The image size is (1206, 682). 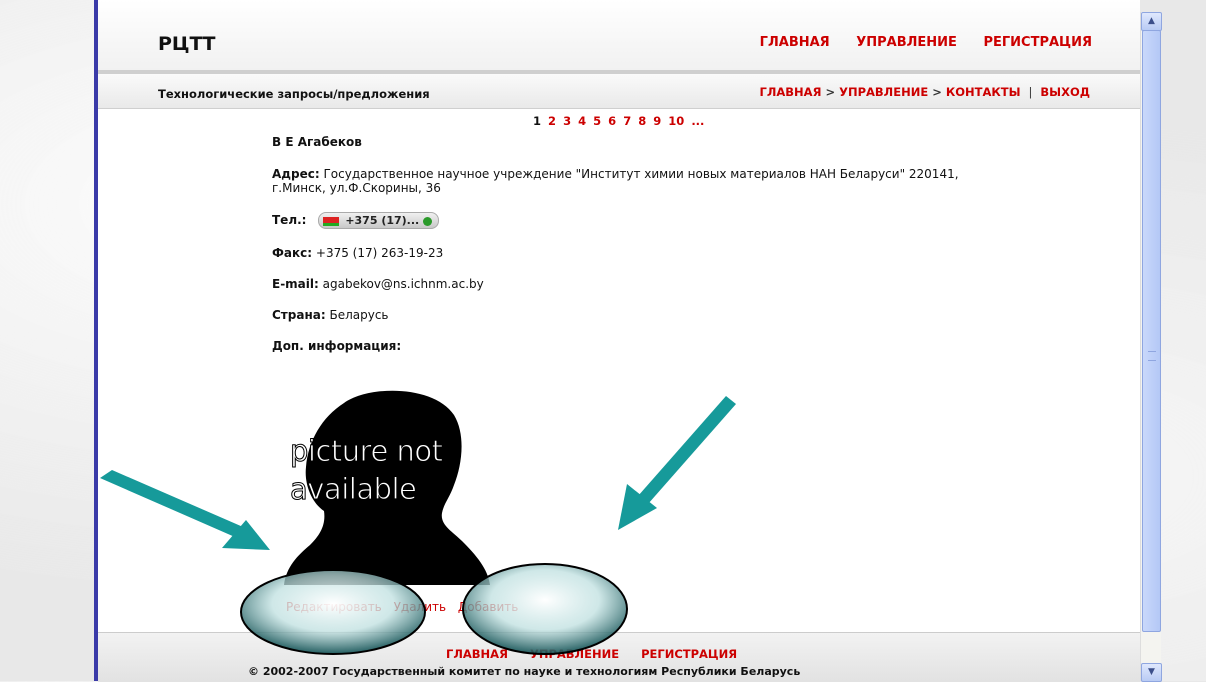 What do you see at coordinates (552, 121) in the screenshot?
I see `page-link: 2` at bounding box center [552, 121].